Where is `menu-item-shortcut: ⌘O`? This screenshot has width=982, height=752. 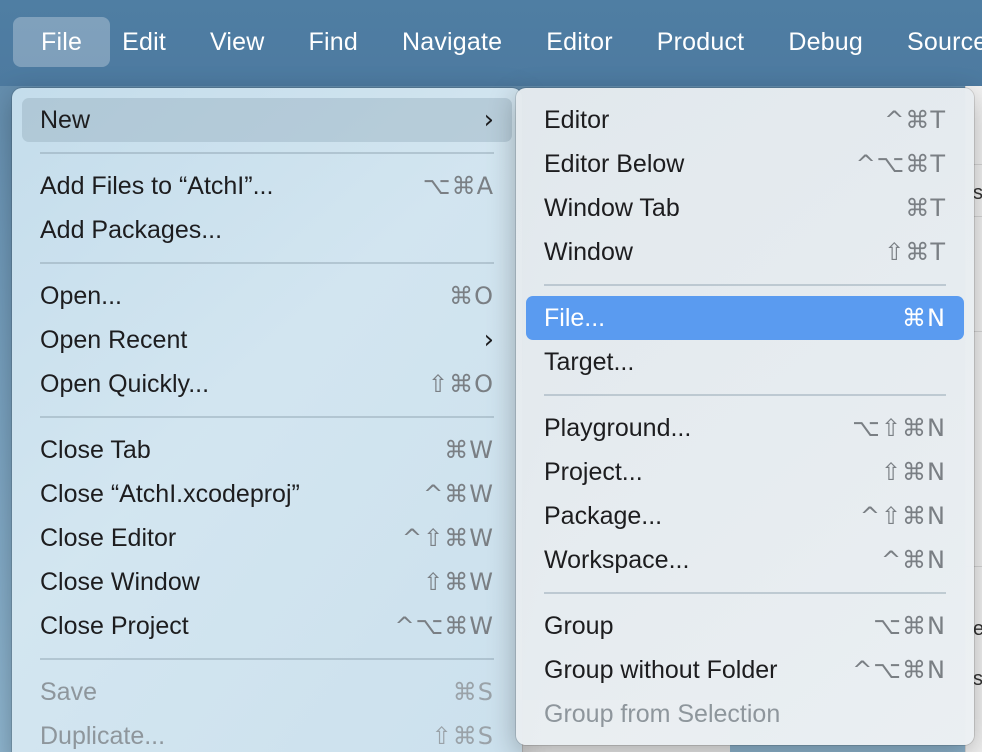 menu-item-shortcut: ⌘O is located at coordinates (471, 296).